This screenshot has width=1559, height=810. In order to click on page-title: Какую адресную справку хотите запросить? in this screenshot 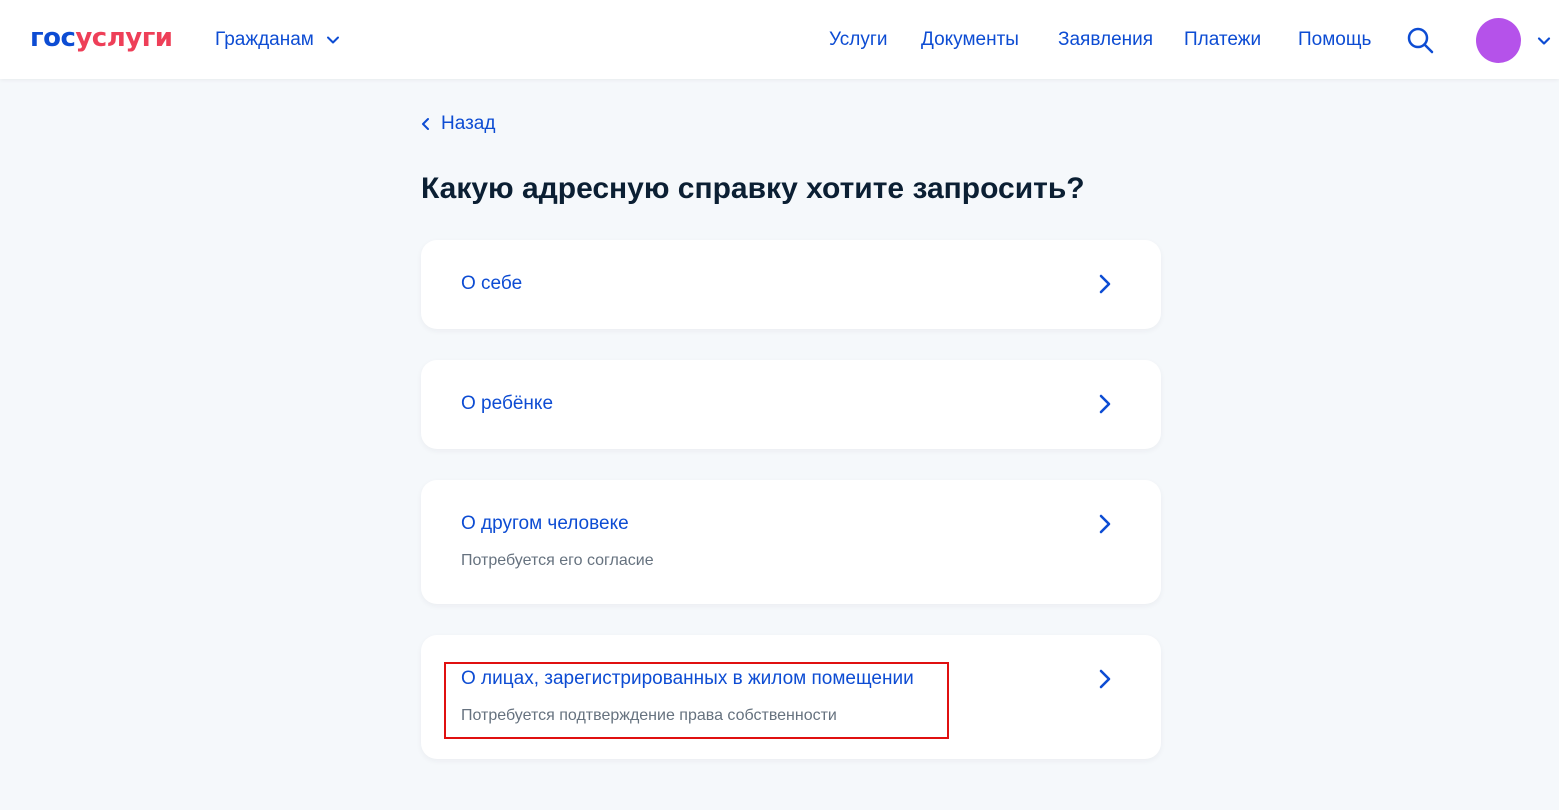, I will do `click(753, 188)`.